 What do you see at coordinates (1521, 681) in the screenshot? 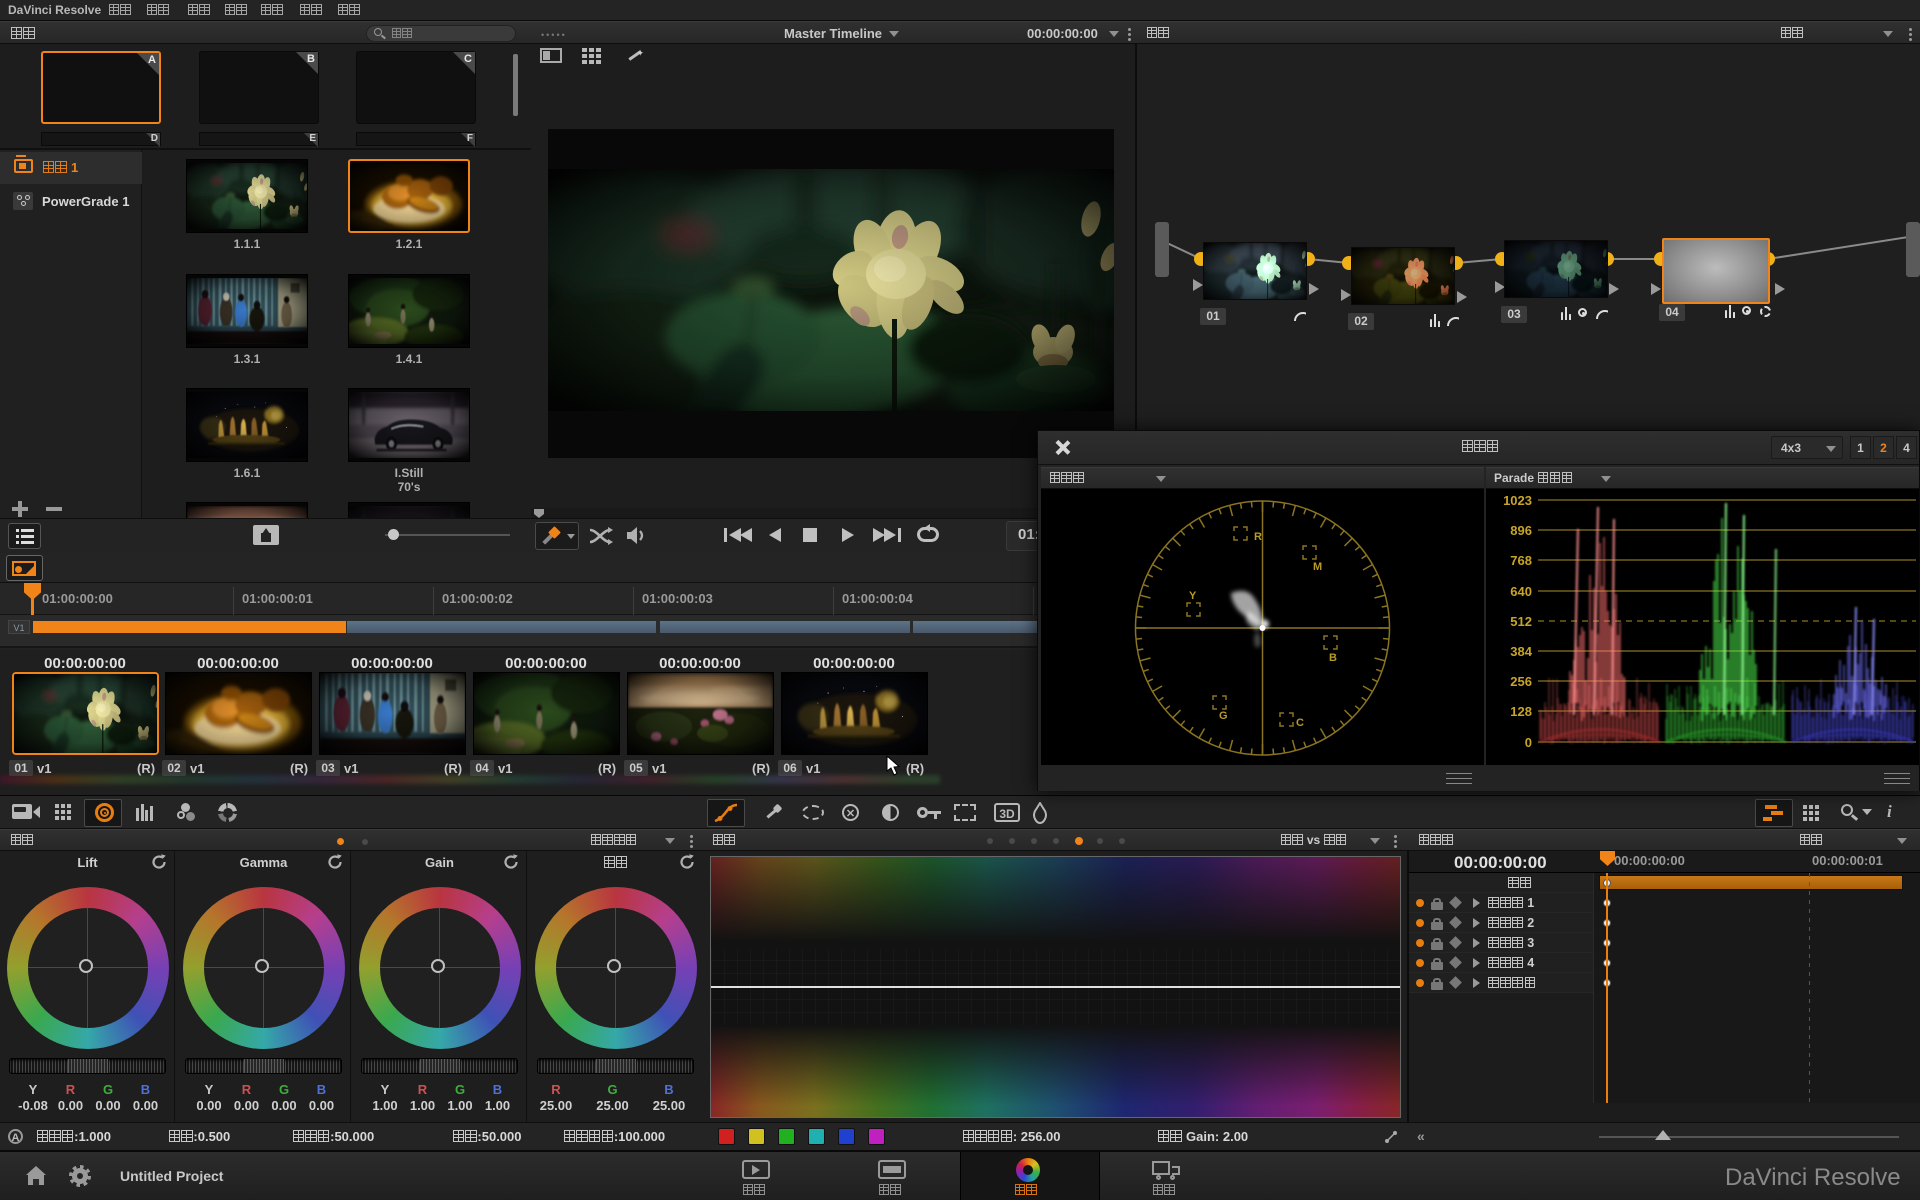
I see `svg-text: 256` at bounding box center [1521, 681].